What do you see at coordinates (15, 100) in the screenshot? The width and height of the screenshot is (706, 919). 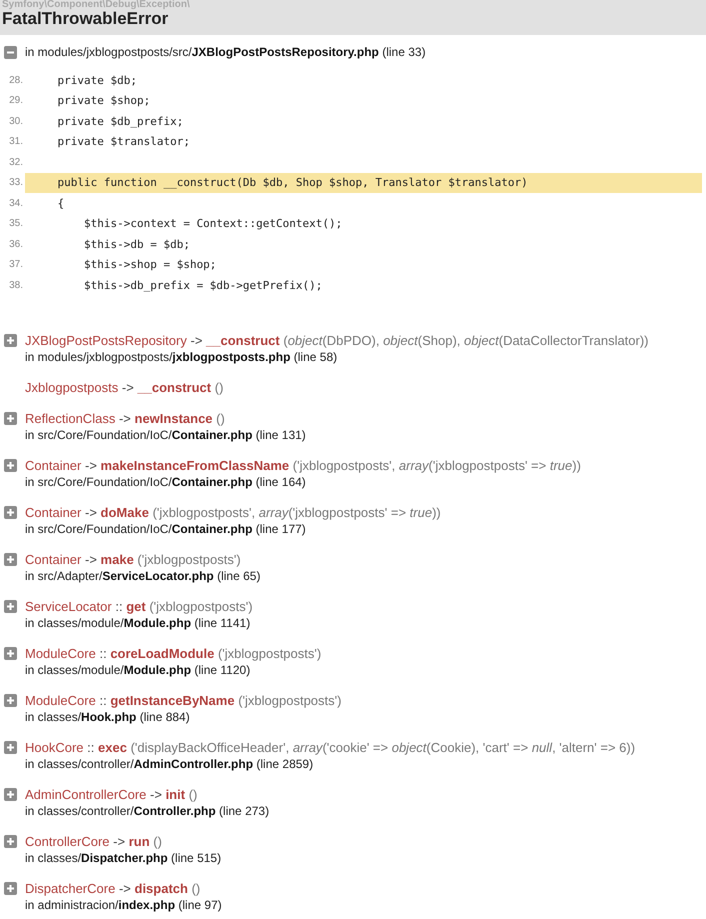 I see `line-number: 29.` at bounding box center [15, 100].